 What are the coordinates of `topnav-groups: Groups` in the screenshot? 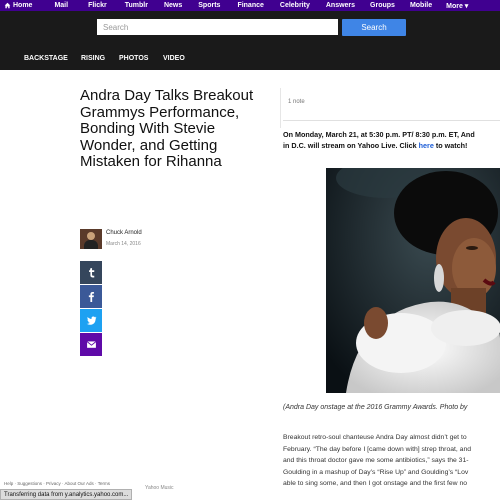 It's located at (382, 5).